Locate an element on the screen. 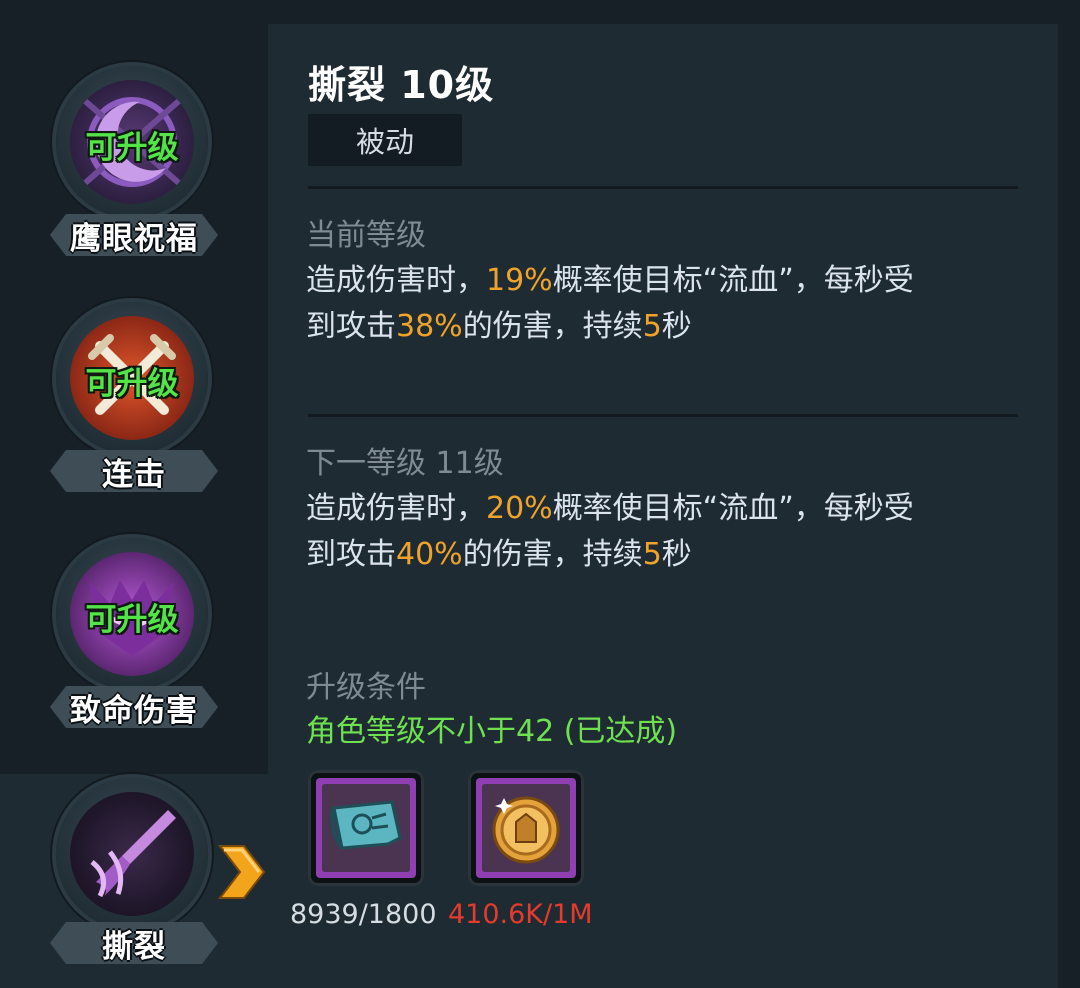 The width and height of the screenshot is (1080, 988). skill-item-hawk-eye: 可升级 鹰眼祝福 is located at coordinates (134, 172).